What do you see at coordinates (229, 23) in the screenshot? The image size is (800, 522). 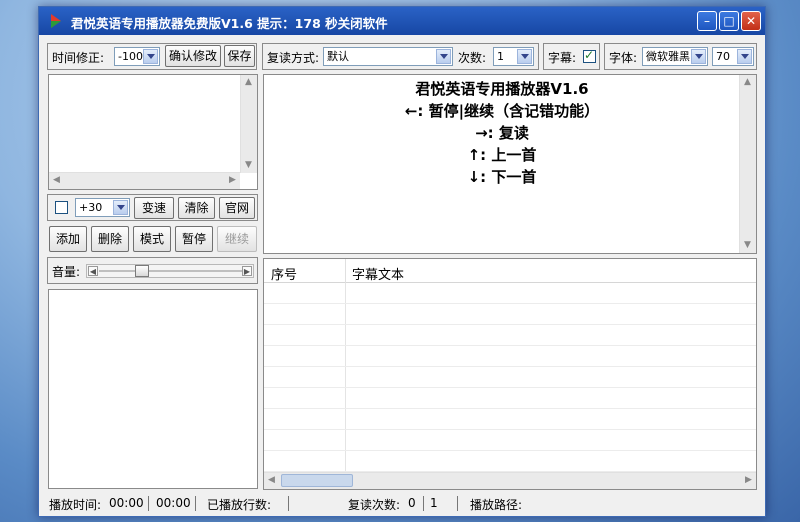 I see `window-title: 君悦英语专用播放器免费版V1.6 提示：178 秒关闭软件` at bounding box center [229, 23].